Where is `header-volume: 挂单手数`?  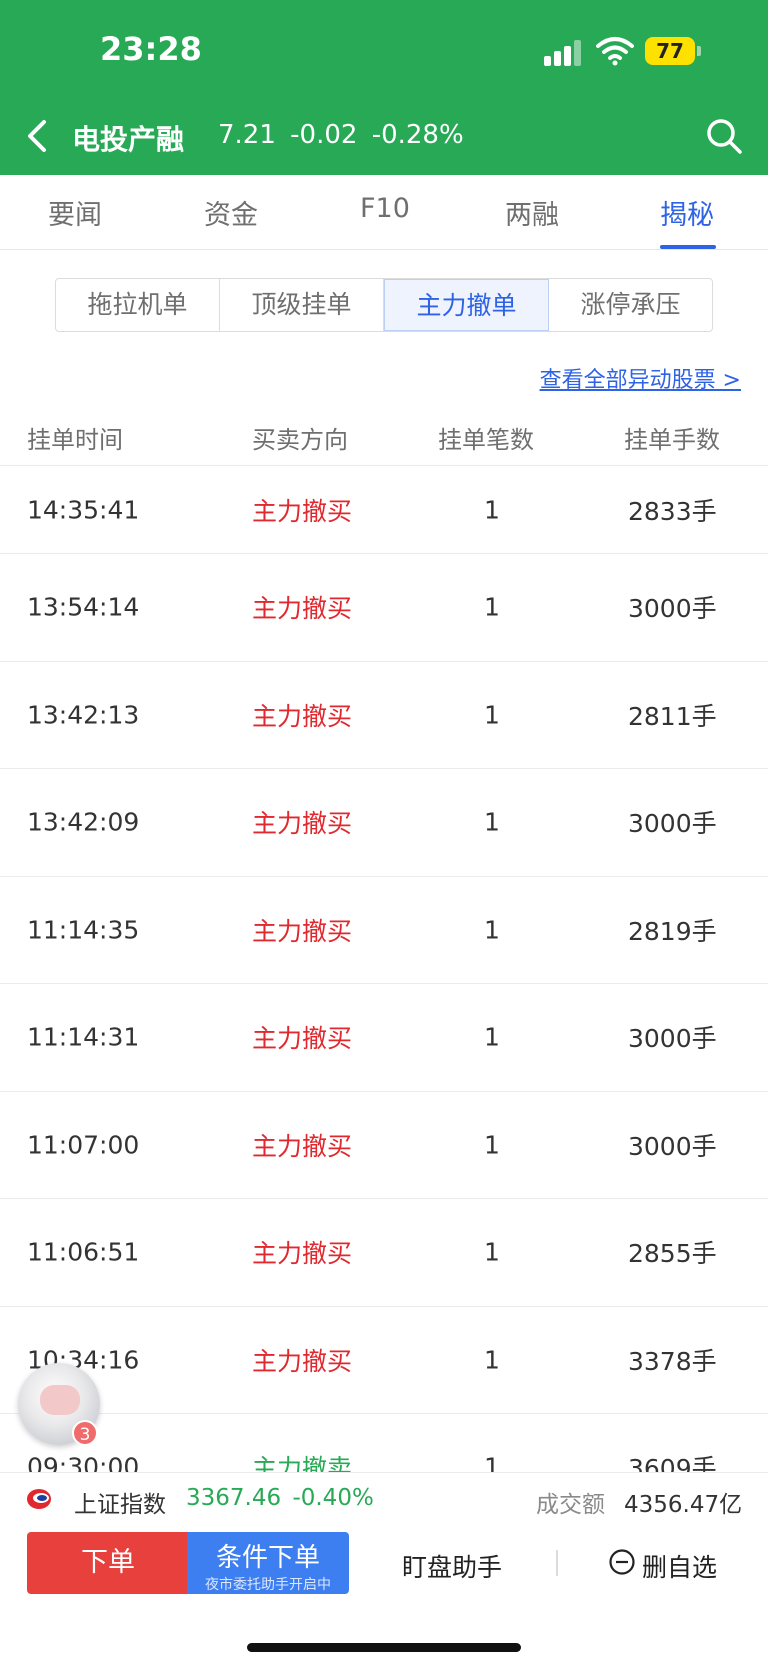 header-volume: 挂单手数 is located at coordinates (672, 440).